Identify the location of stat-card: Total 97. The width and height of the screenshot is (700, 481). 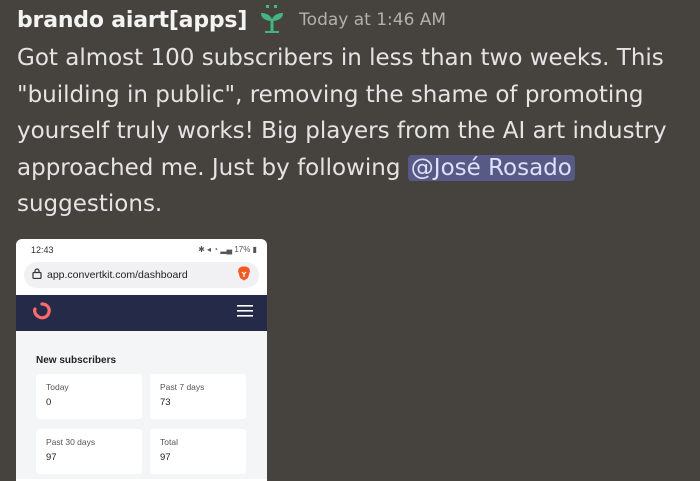
(198, 451).